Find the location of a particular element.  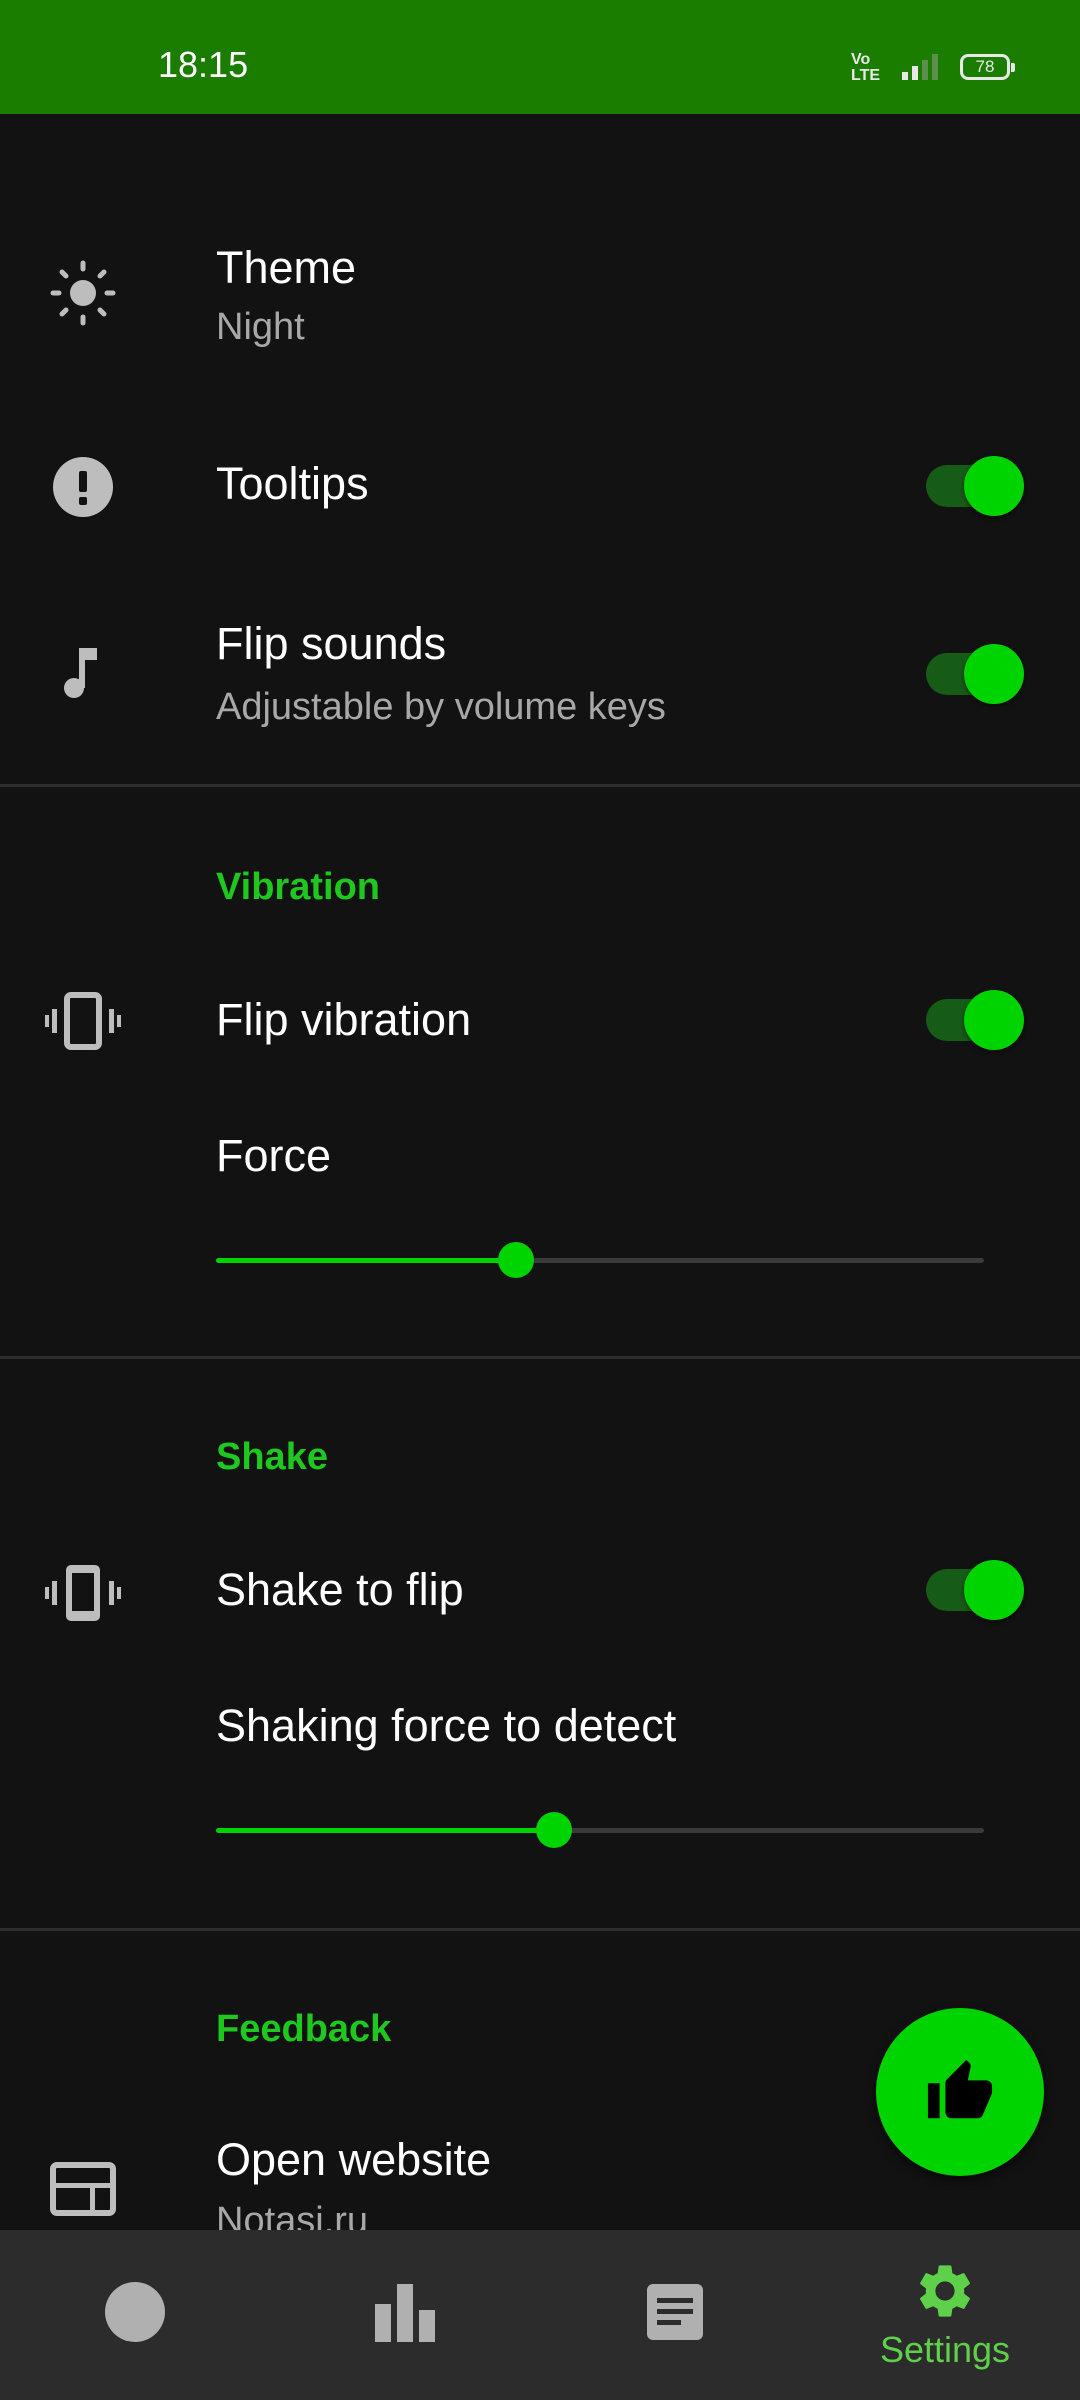

web-icon is located at coordinates (83, 2189).